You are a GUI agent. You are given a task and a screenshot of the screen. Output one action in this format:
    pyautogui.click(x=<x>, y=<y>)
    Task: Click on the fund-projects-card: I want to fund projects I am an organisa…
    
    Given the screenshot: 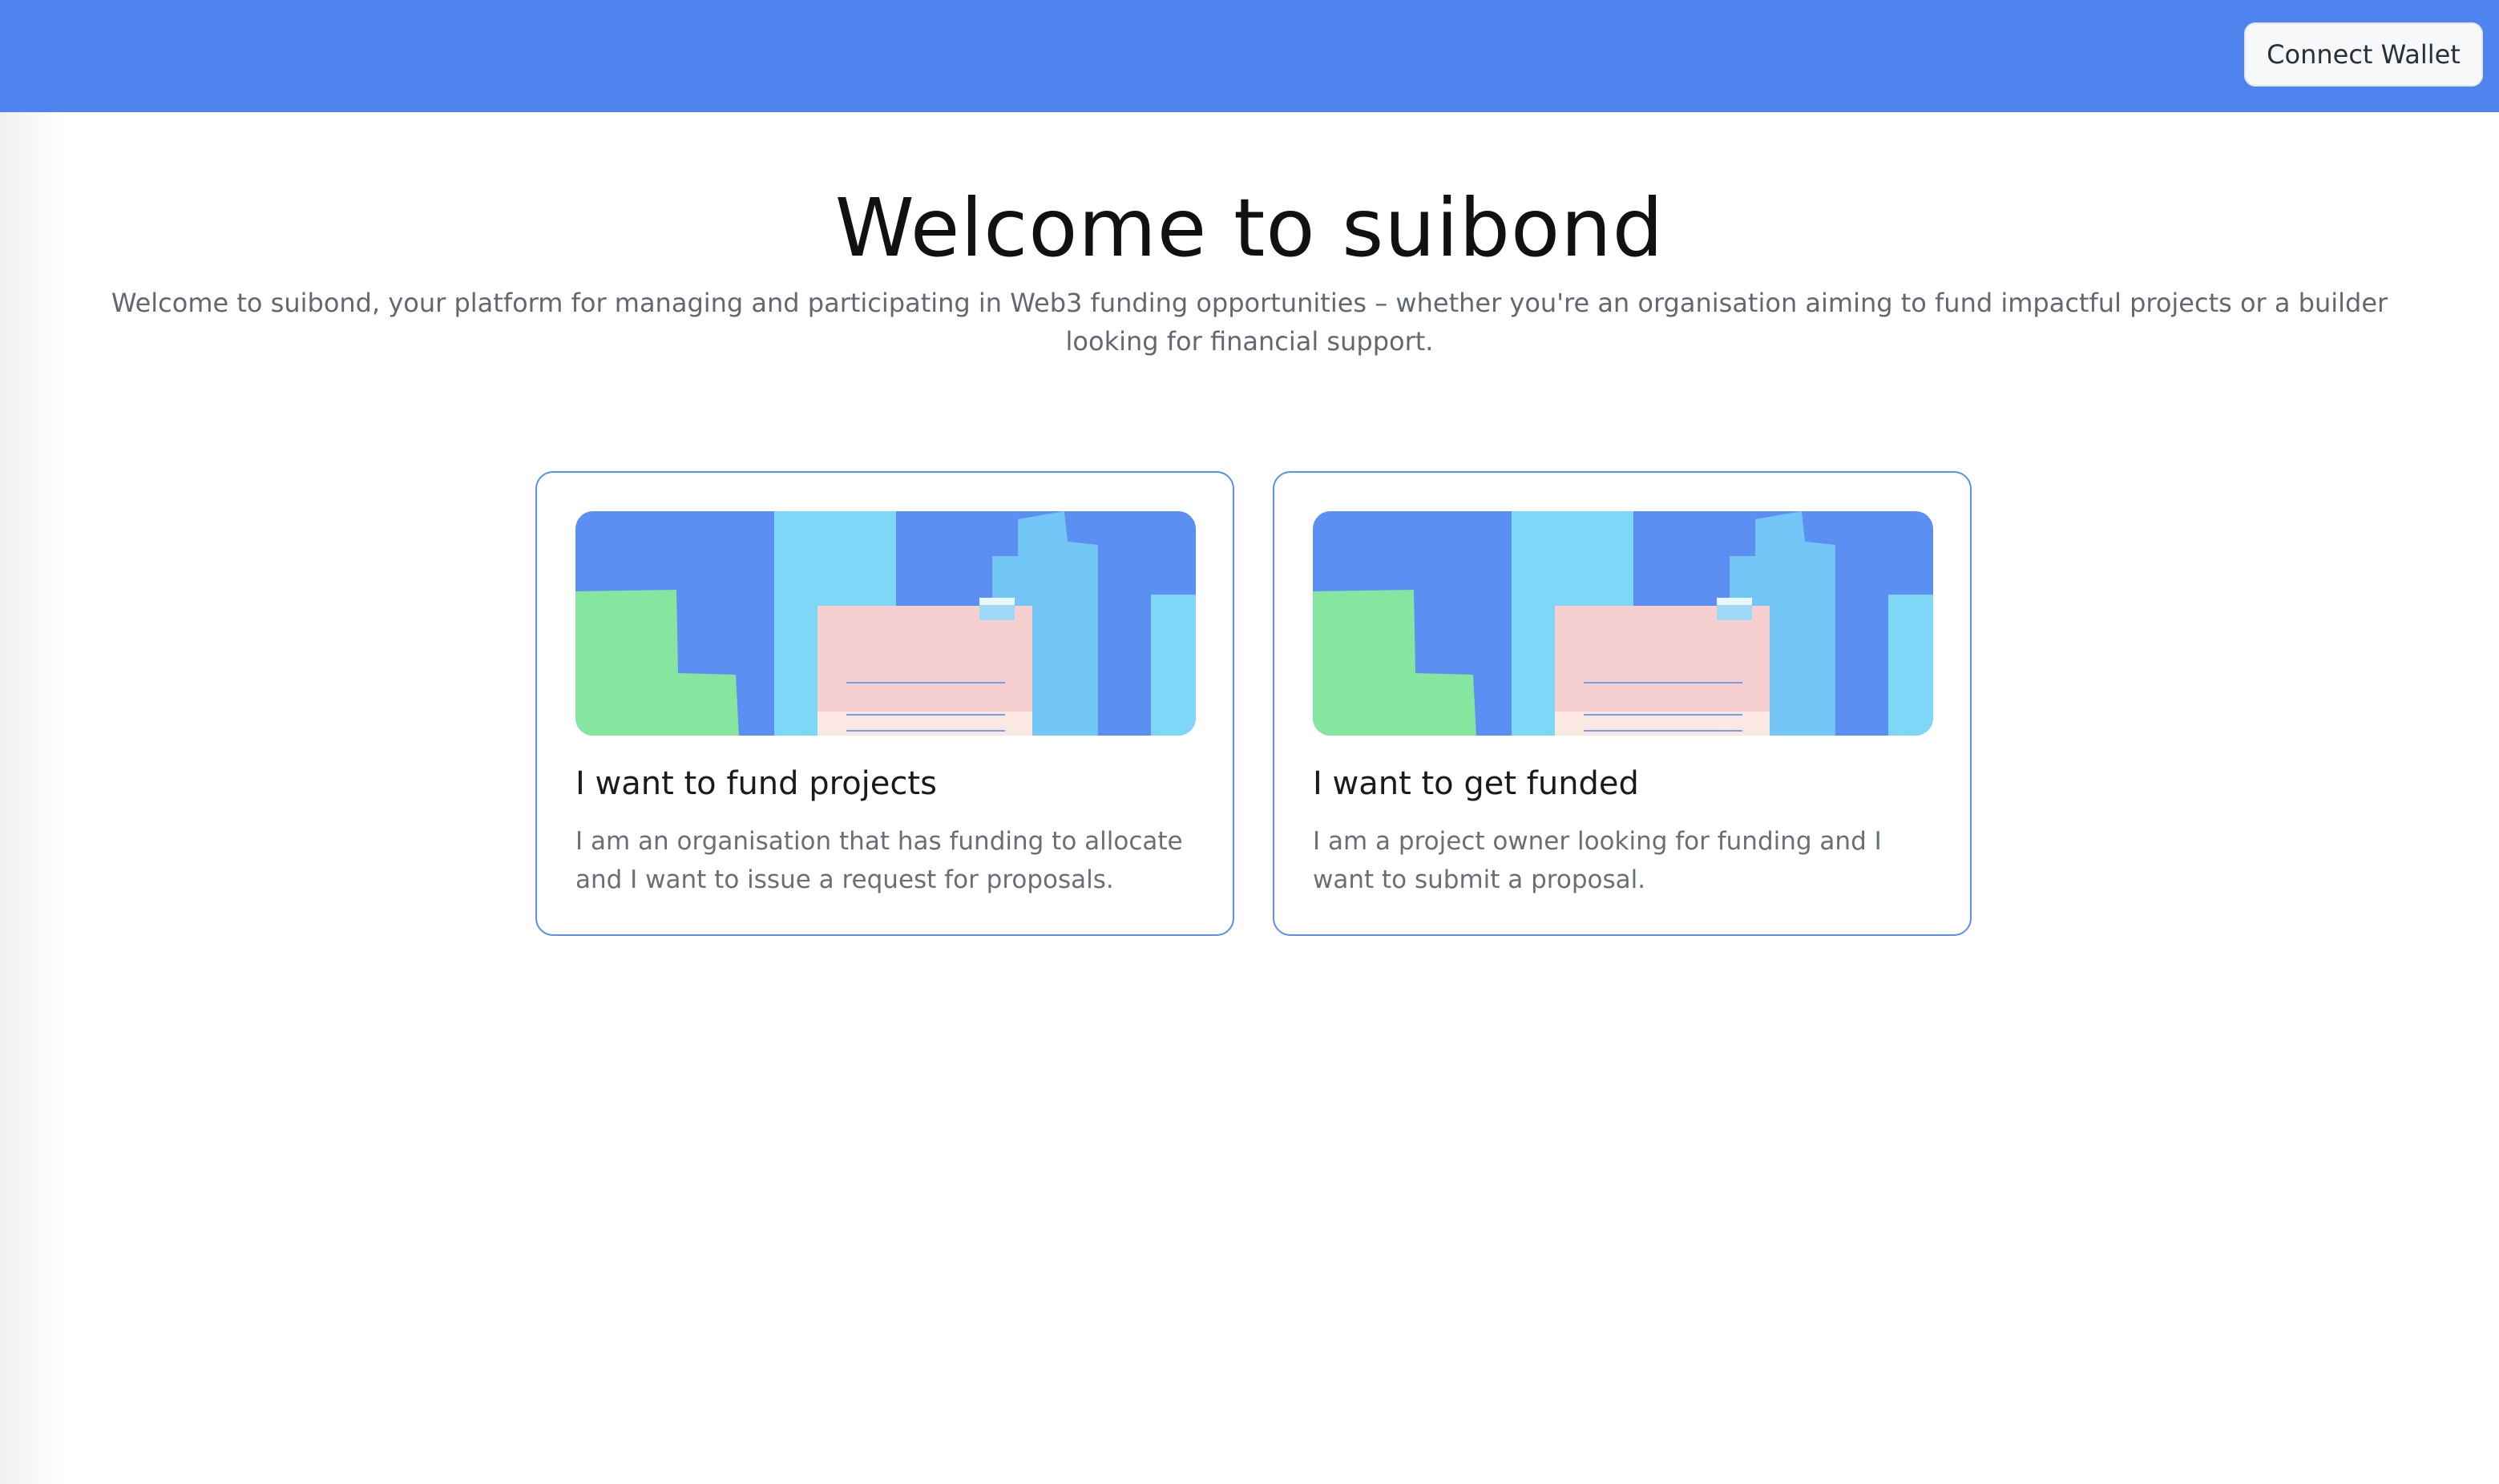 What is the action you would take?
    pyautogui.click(x=884, y=704)
    